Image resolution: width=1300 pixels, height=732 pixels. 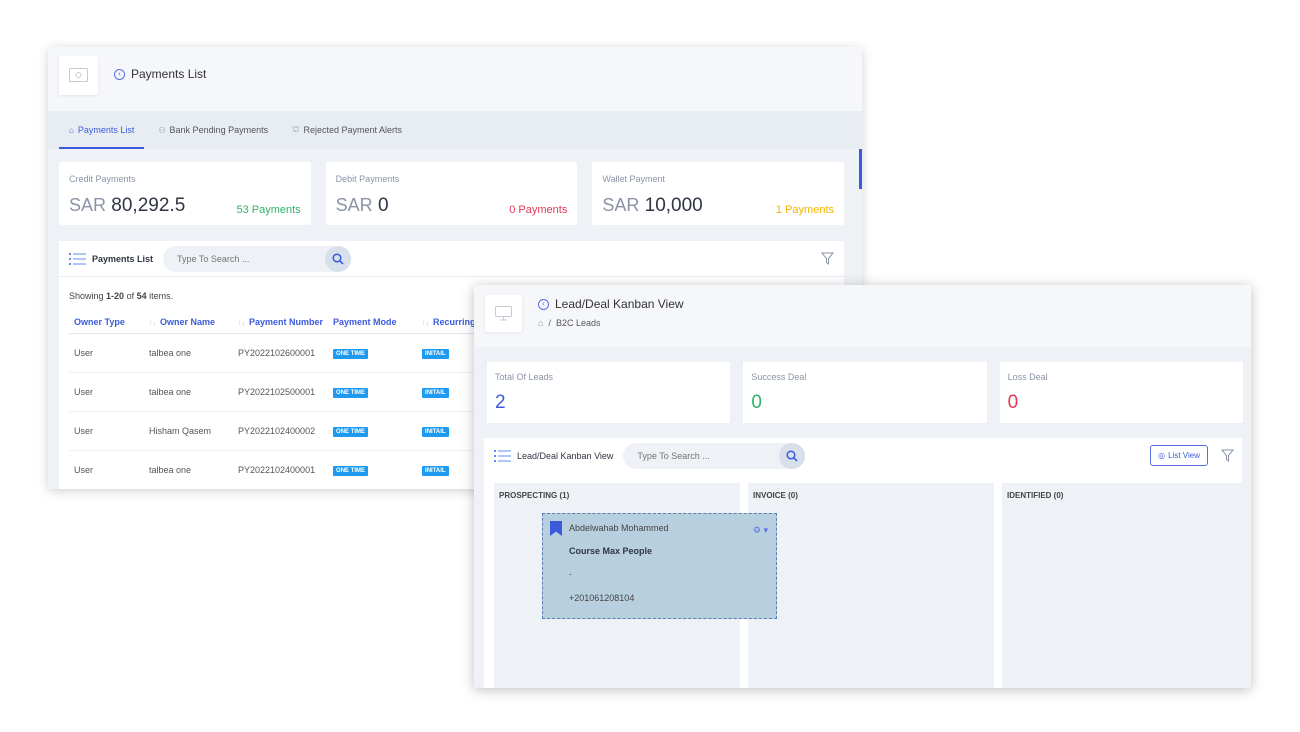 What do you see at coordinates (169, 74) in the screenshot?
I see `page-title-text: Payments List` at bounding box center [169, 74].